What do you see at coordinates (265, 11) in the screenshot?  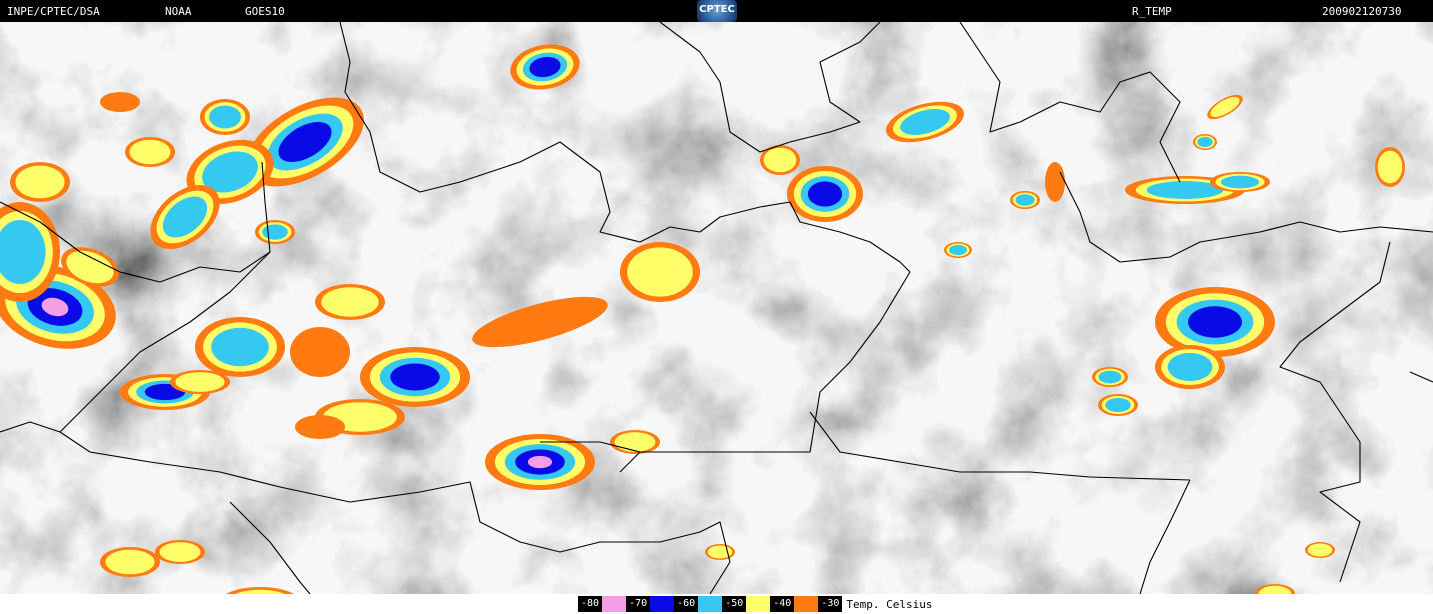 I see `satellite-label: GOES10` at bounding box center [265, 11].